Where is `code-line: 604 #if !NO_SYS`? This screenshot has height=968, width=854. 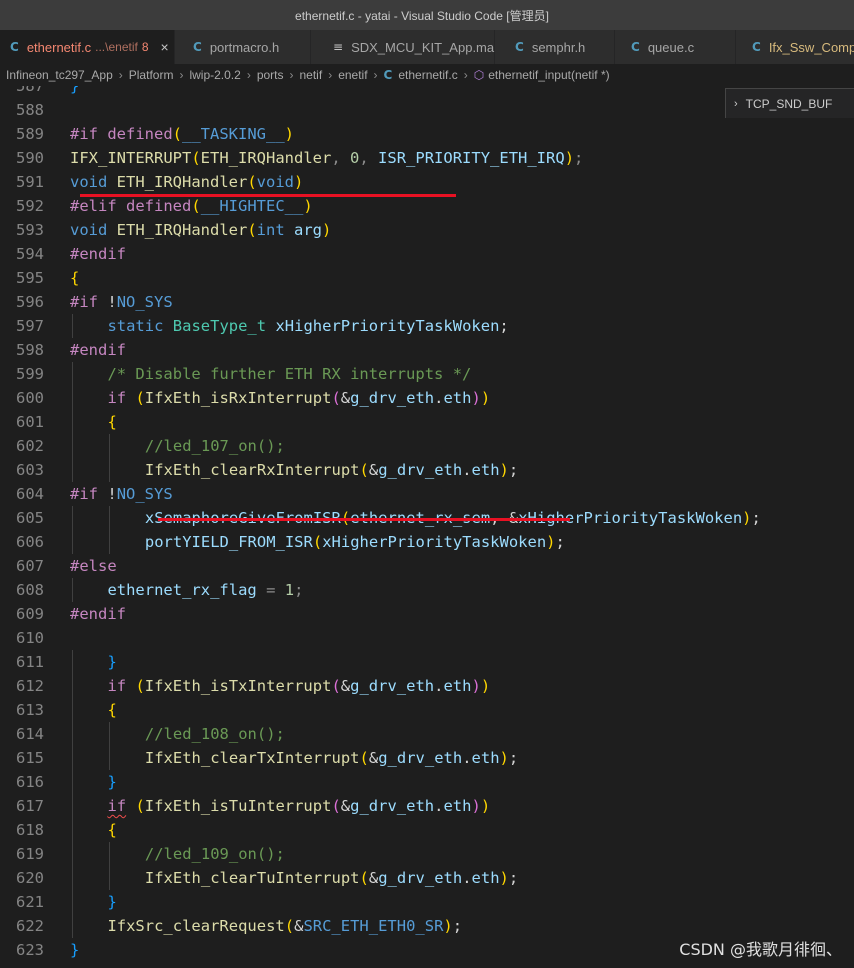 code-line: 604 #if !NO_SYS is located at coordinates (427, 494).